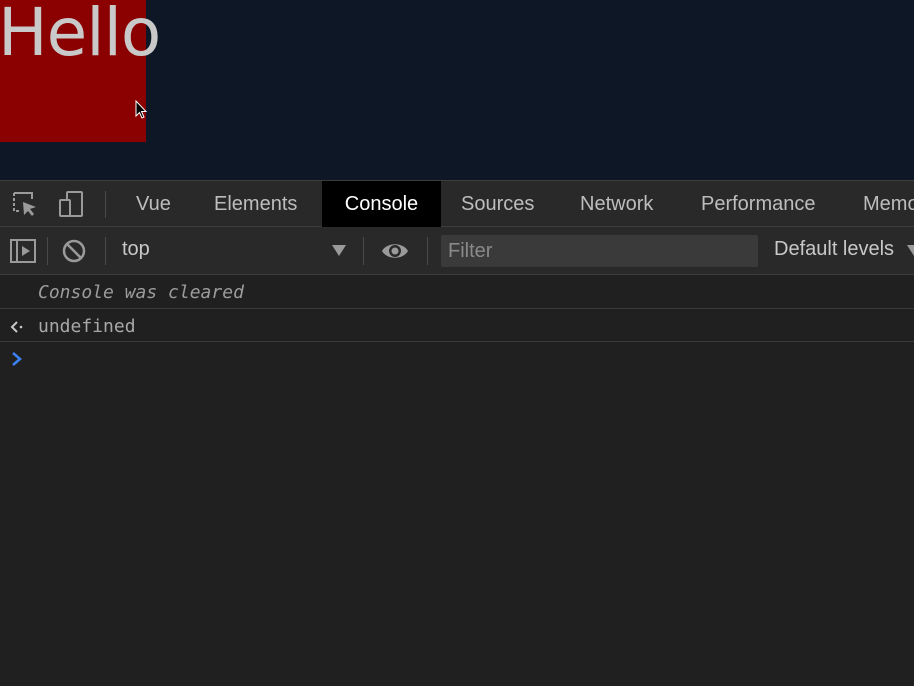 This screenshot has height=686, width=914. What do you see at coordinates (72, 204) in the screenshot?
I see `device-toolbar-icon` at bounding box center [72, 204].